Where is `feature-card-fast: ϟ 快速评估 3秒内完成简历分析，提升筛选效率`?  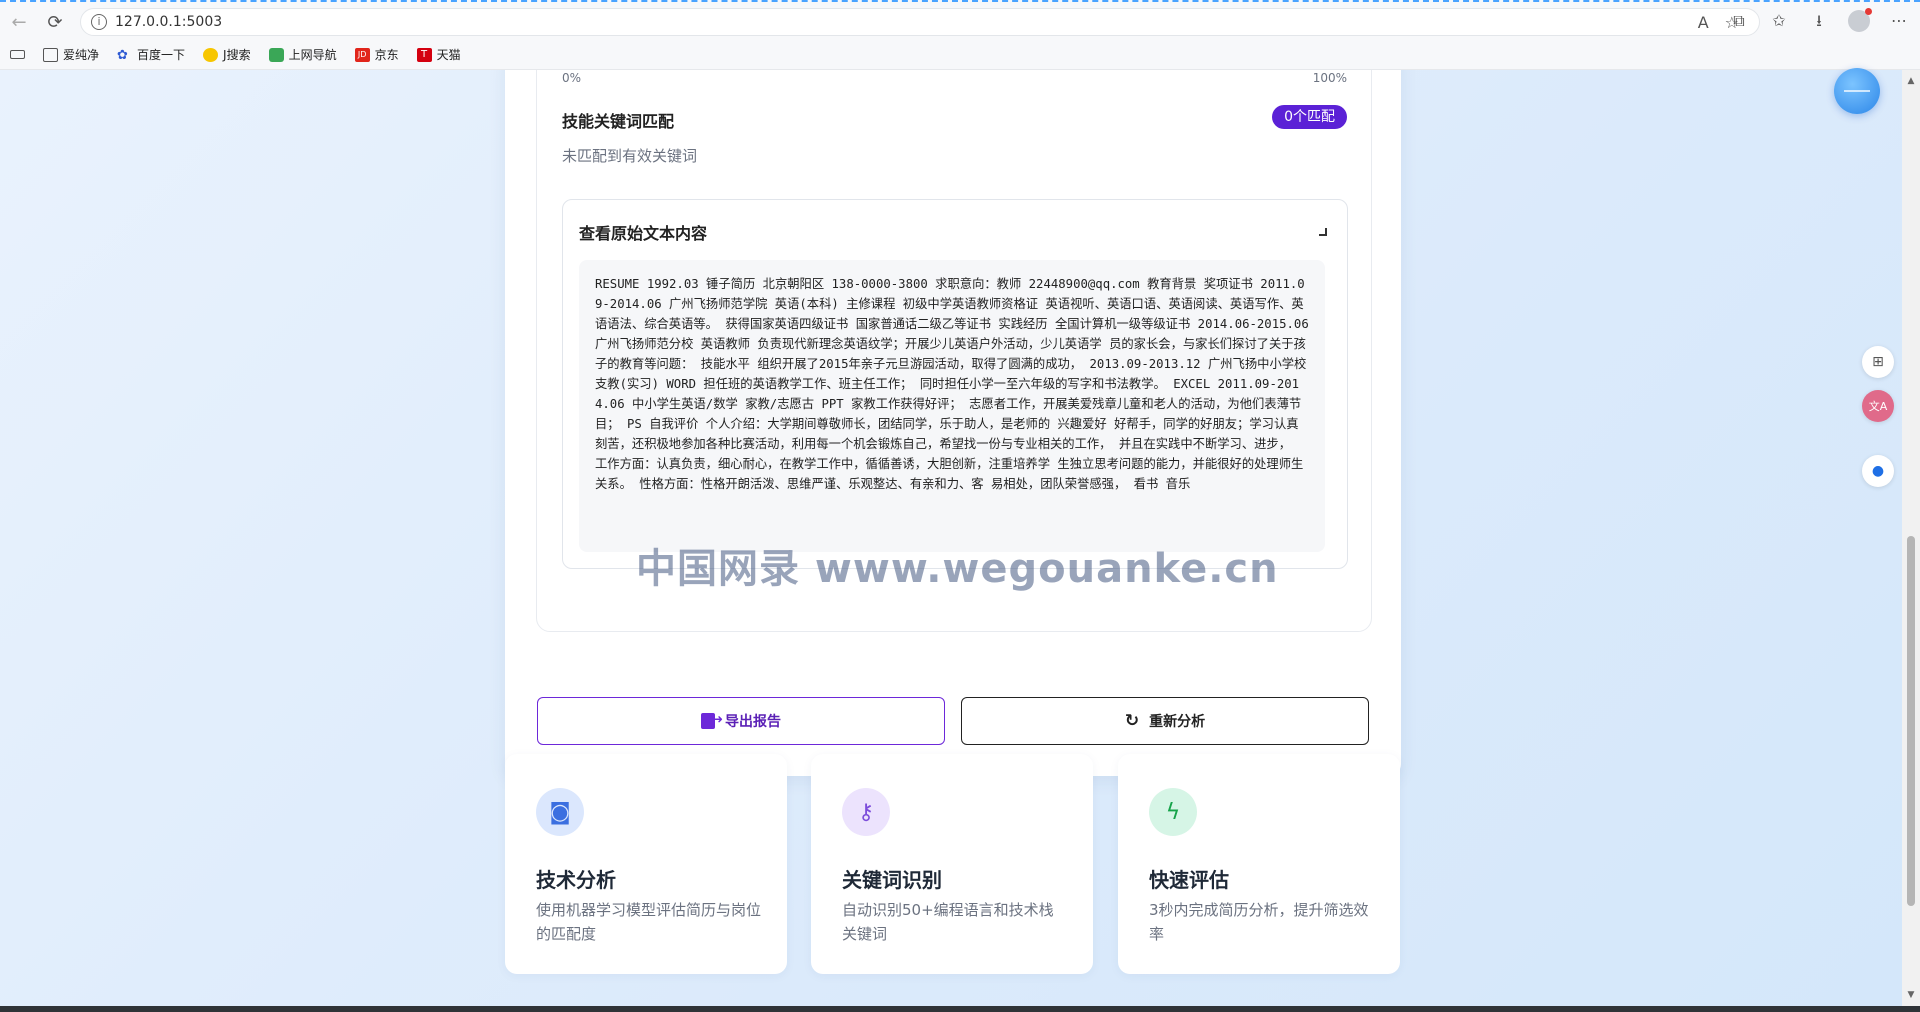
feature-card-fast: ϟ 快速评估 3秒内完成简历分析，提升筛选效率 is located at coordinates (1259, 864).